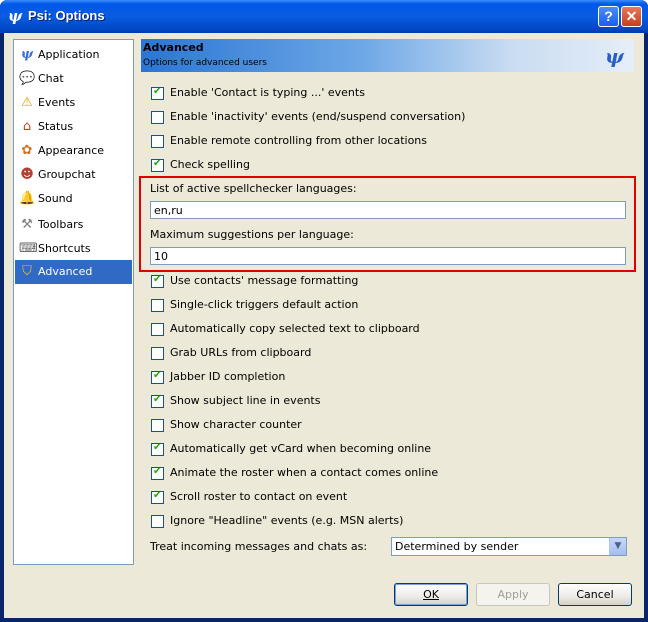 Image resolution: width=648 pixels, height=622 pixels. I want to click on sidebar-item-label: Shortcuts, so click(64, 248).